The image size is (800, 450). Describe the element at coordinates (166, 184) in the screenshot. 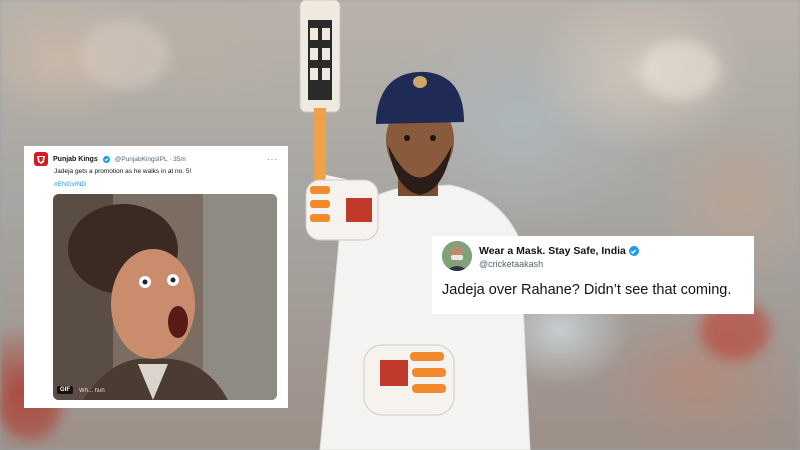

I see `tweet-hashtag: #ENGvIND` at that location.